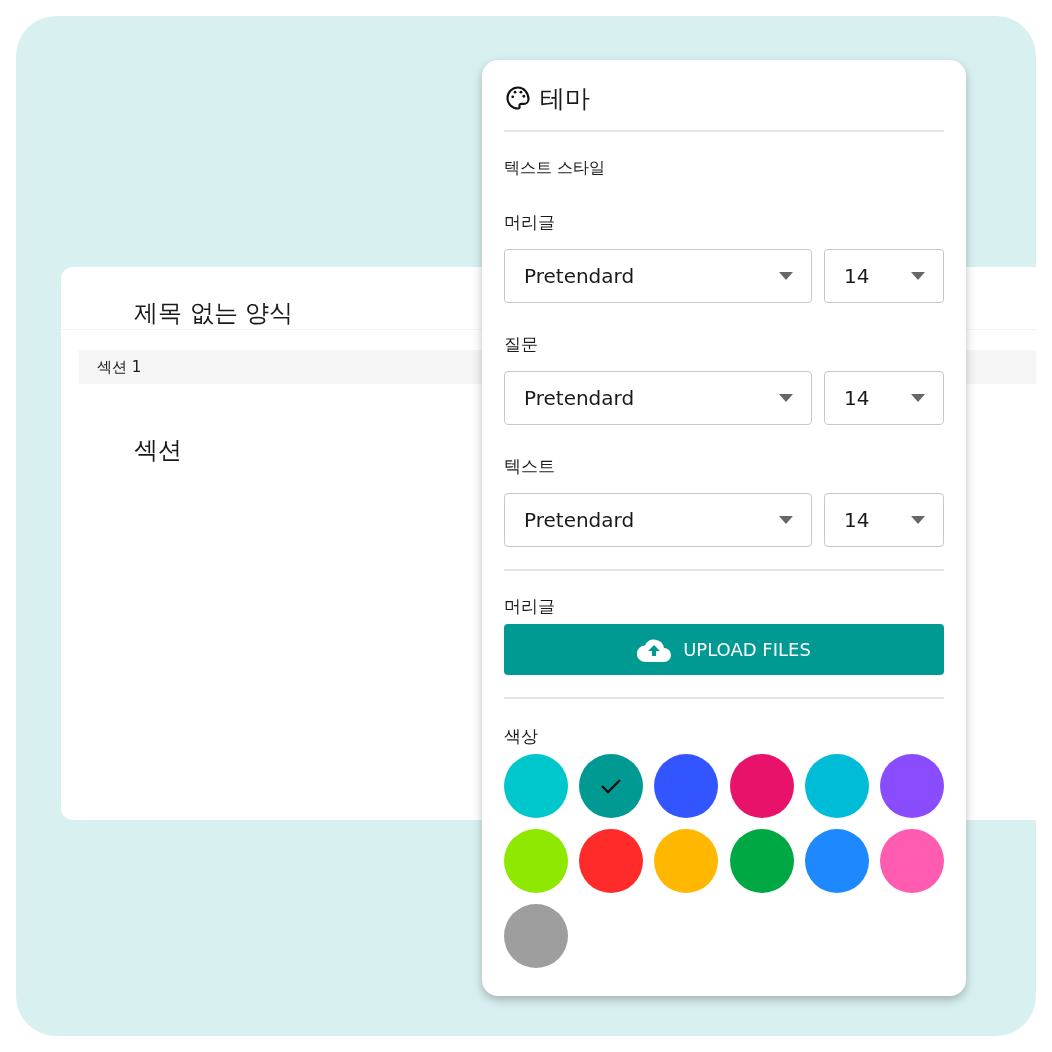  I want to click on field-label: 질문, so click(521, 344).